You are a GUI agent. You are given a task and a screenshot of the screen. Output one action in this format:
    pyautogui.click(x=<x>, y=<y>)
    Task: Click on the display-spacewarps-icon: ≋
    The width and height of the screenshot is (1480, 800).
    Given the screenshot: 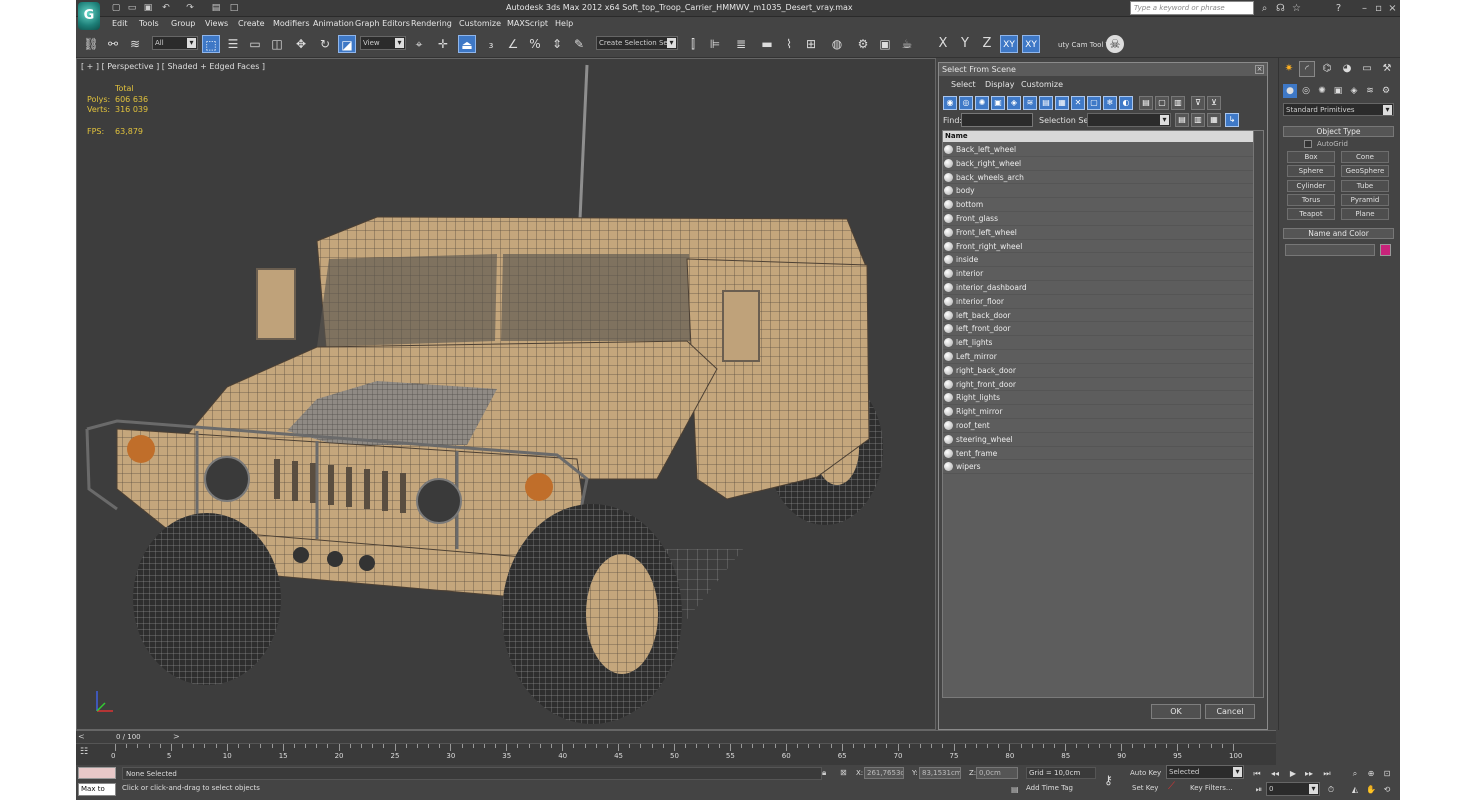 What is the action you would take?
    pyautogui.click(x=1030, y=103)
    